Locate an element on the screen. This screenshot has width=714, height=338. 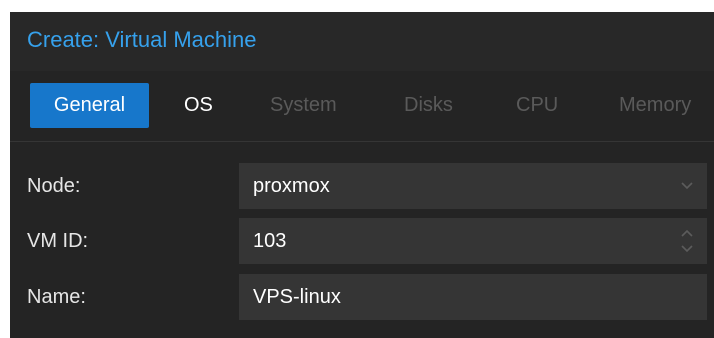
tab-general: General is located at coordinates (89, 105).